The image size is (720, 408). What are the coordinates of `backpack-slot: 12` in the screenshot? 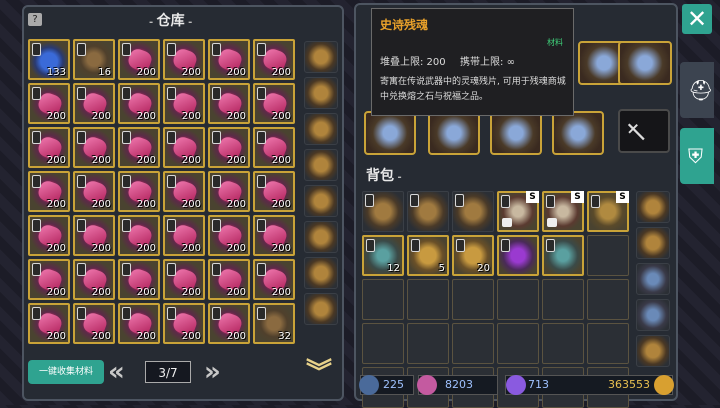 It's located at (383, 255).